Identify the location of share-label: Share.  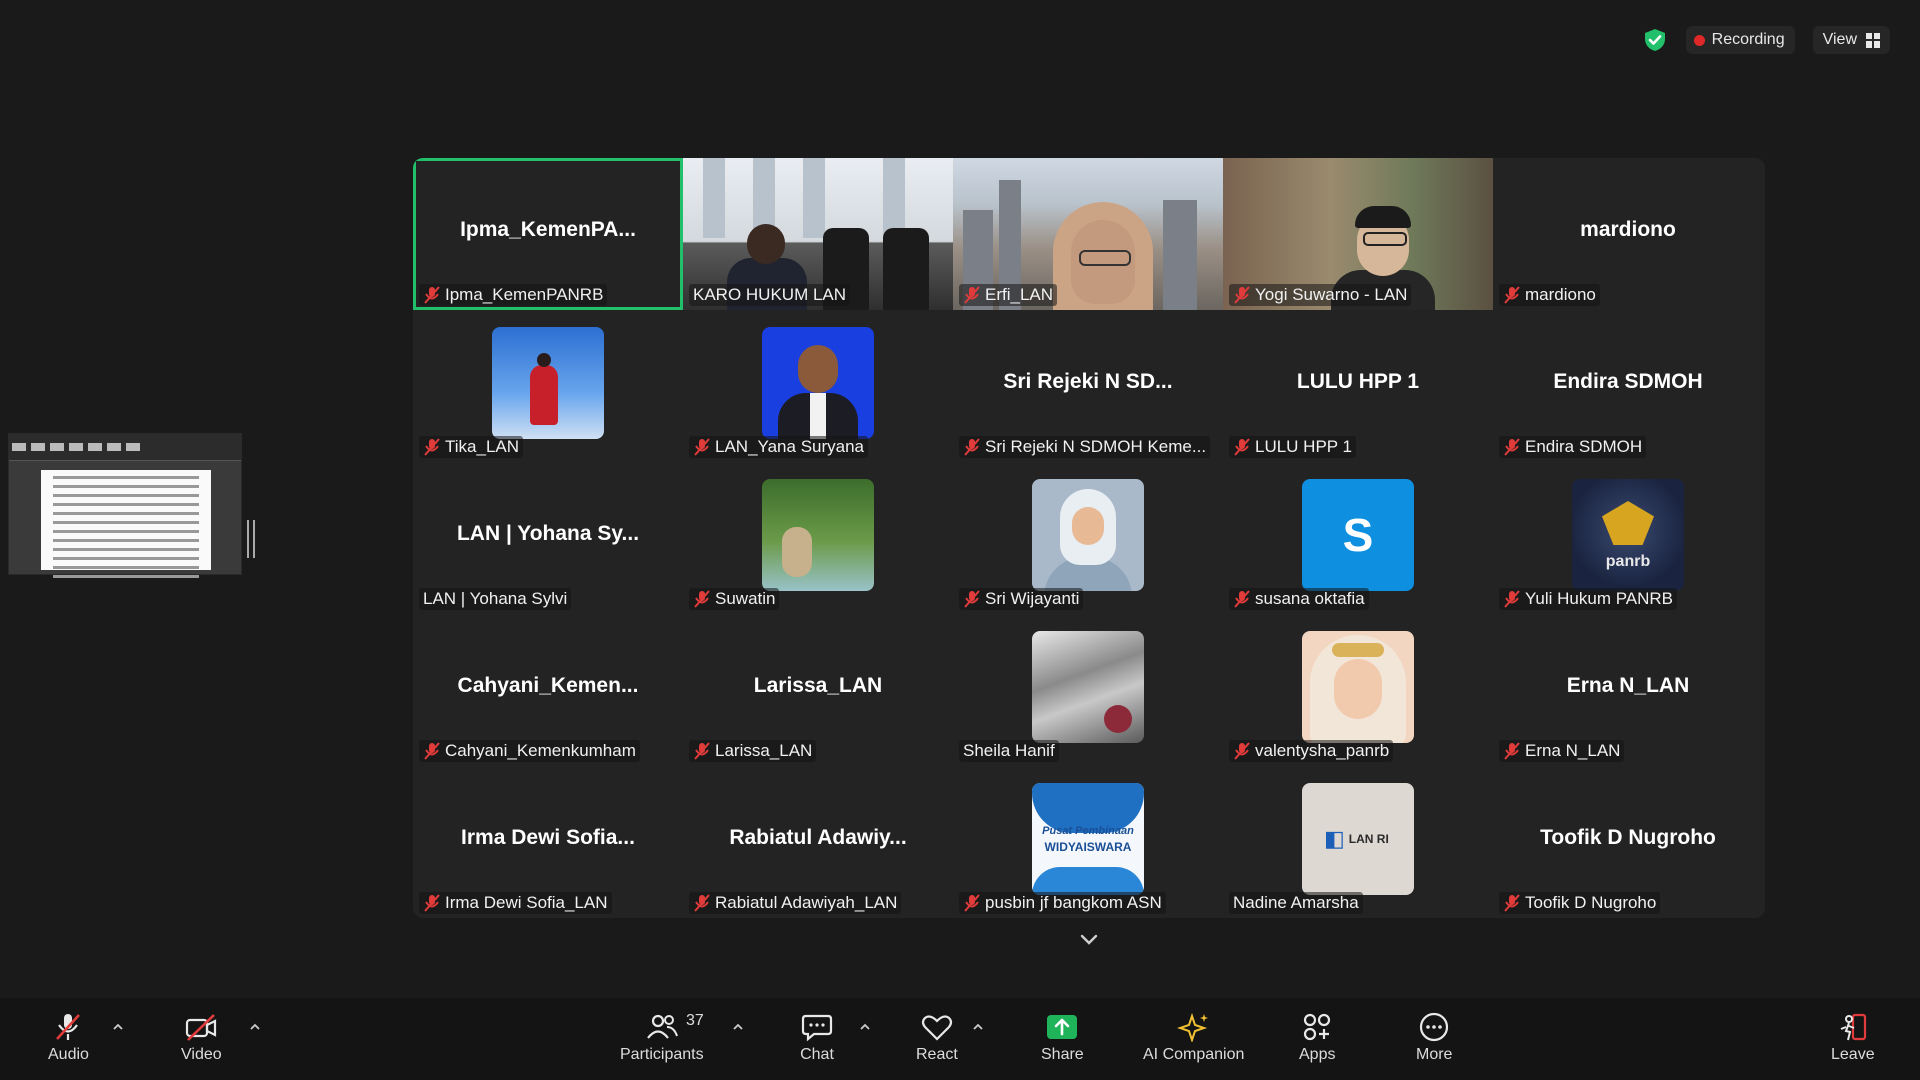
(1062, 1054).